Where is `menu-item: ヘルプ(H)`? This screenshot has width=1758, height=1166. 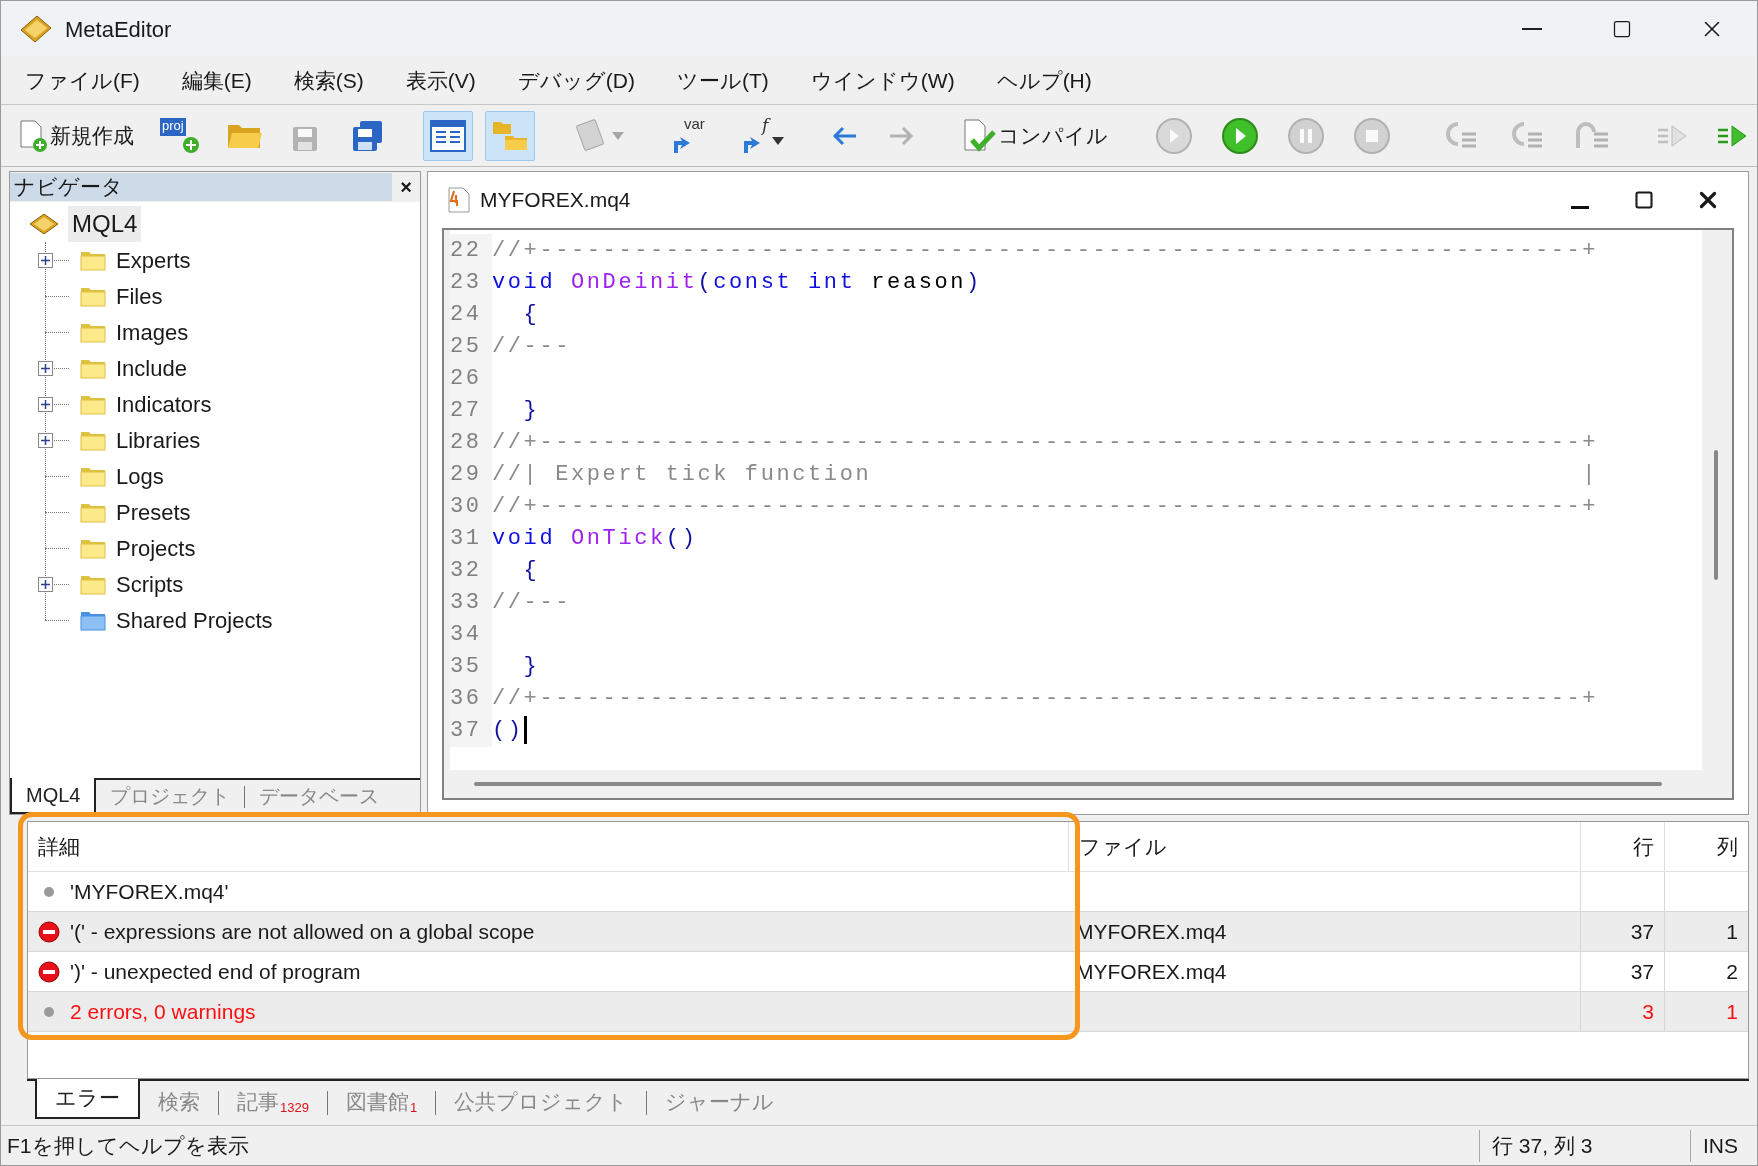
menu-item: ヘルプ(H) is located at coordinates (1044, 80).